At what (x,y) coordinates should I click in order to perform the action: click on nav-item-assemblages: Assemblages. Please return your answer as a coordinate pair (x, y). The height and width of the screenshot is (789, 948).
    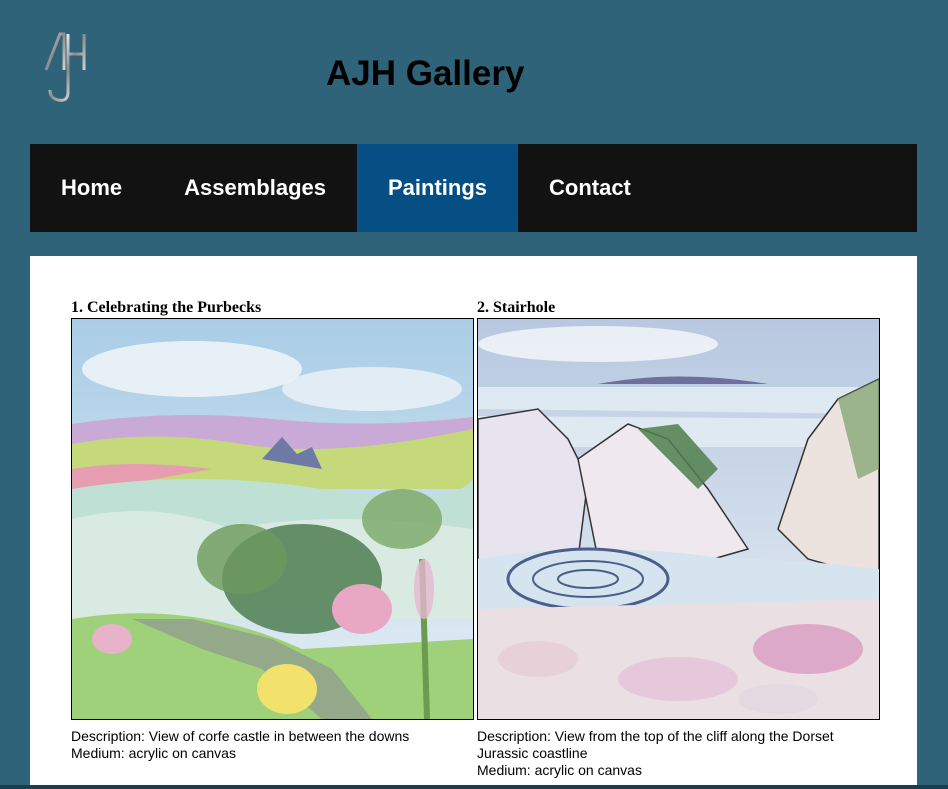
    Looking at the image, I should click on (255, 188).